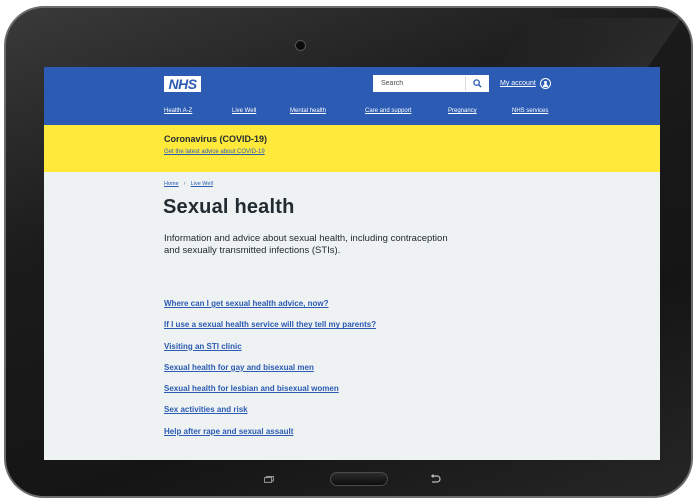 This screenshot has width=697, height=504. I want to click on my-account-link: My account, so click(525, 83).